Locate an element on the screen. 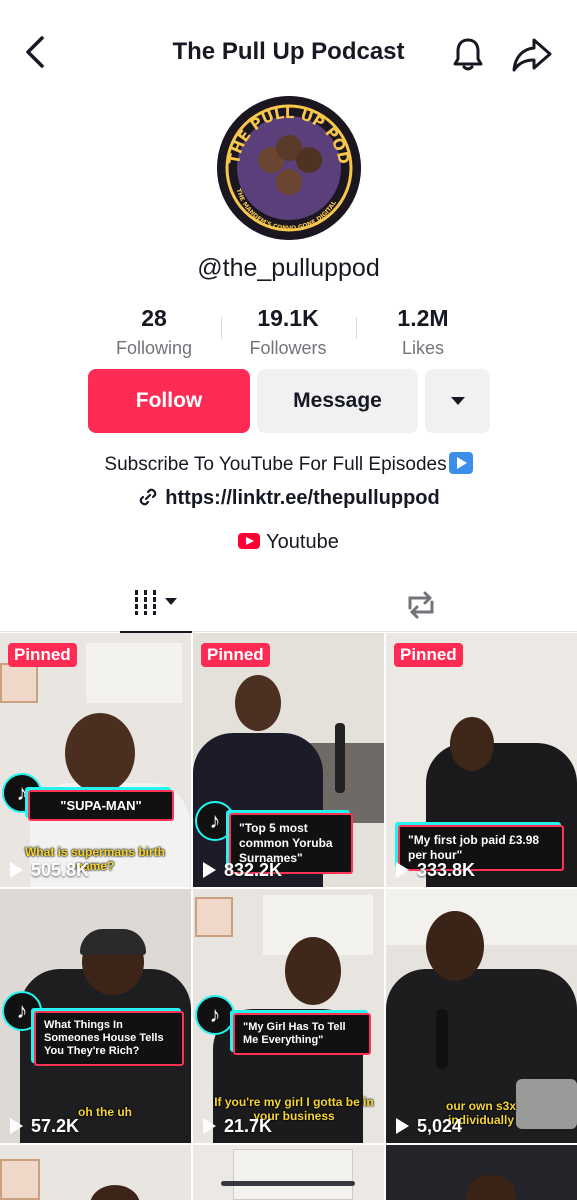  video-caption: "SUPA-MAN" is located at coordinates (101, 805).